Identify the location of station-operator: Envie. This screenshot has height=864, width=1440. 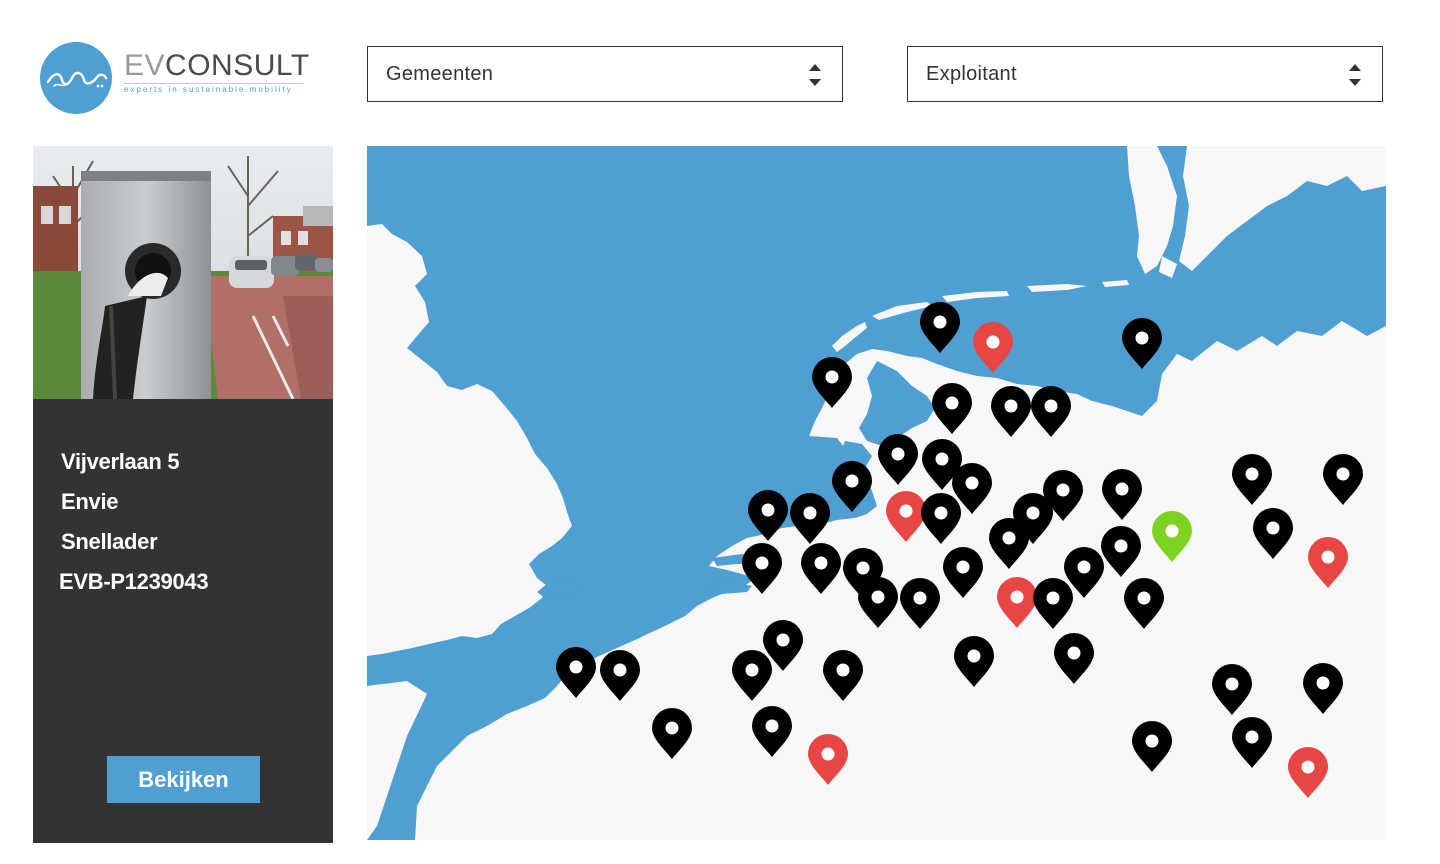
(90, 501).